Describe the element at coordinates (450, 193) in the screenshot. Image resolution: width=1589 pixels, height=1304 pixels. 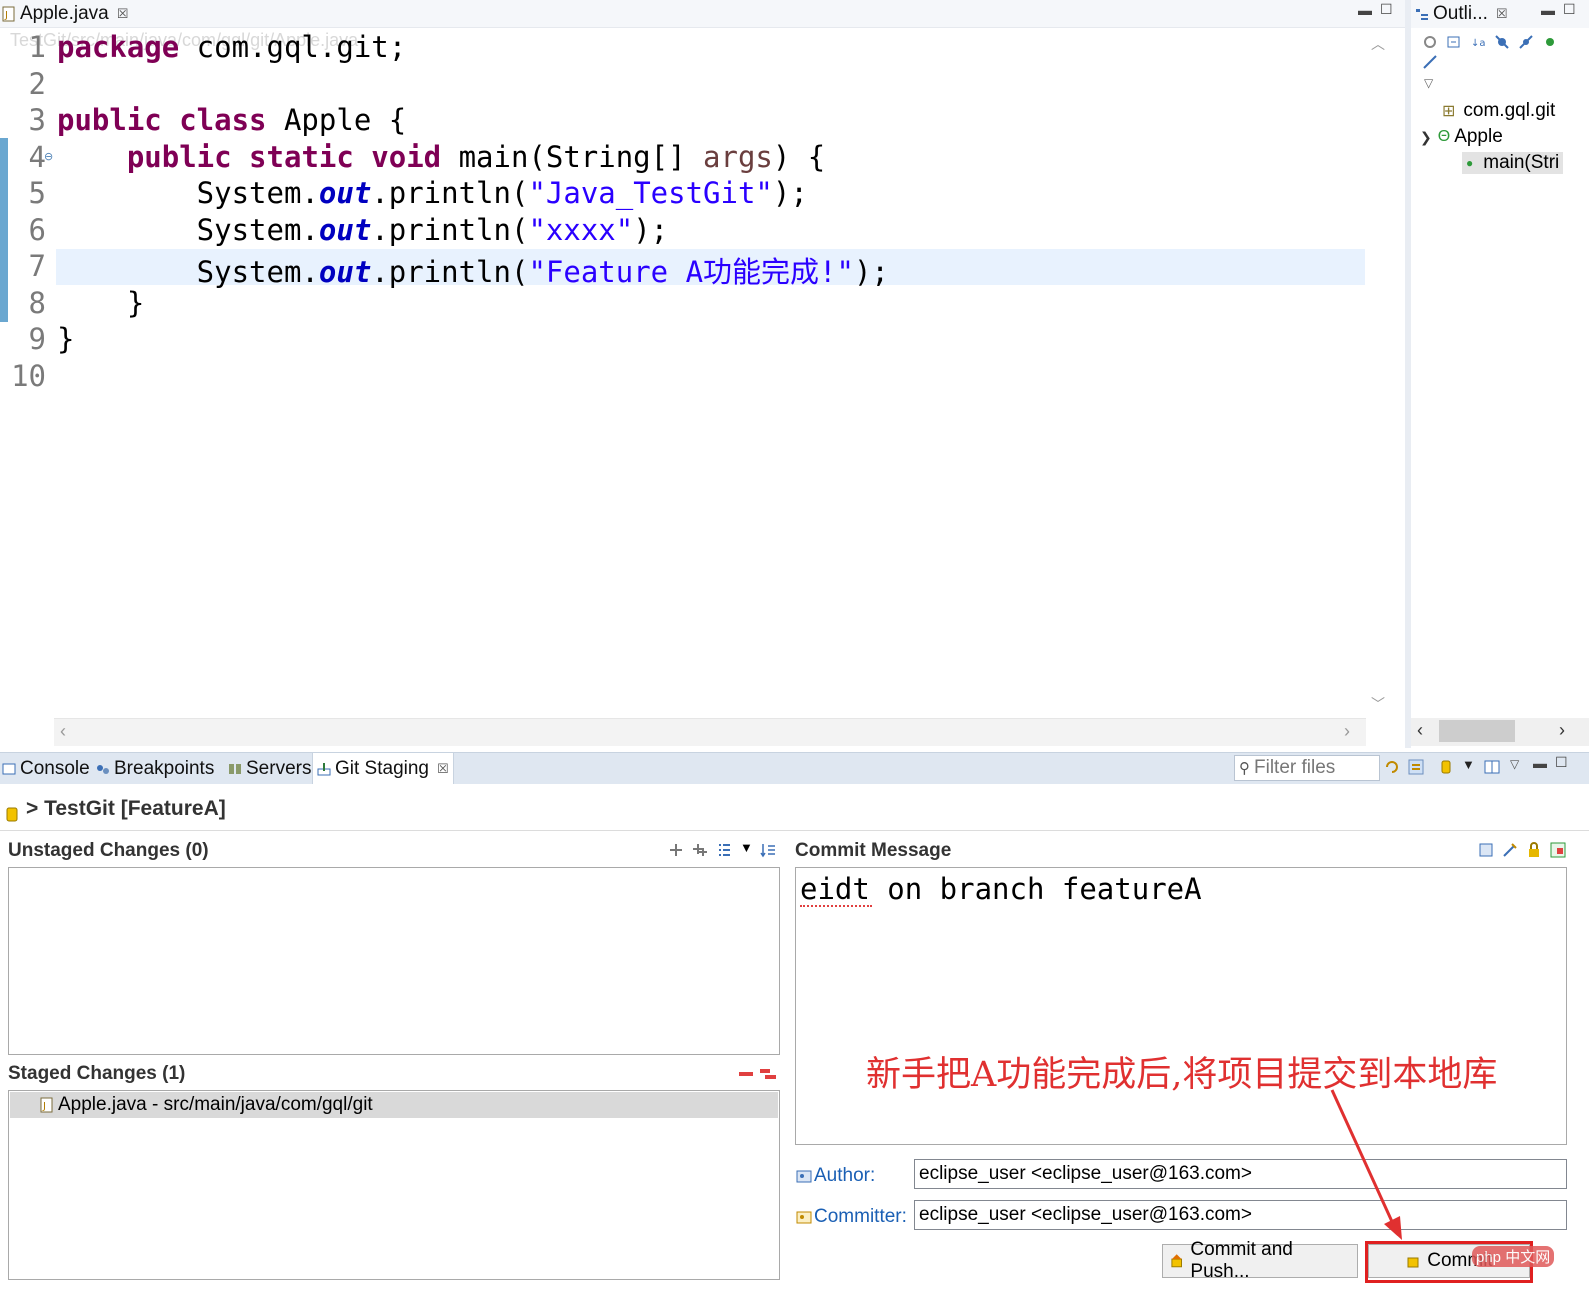
I see `code-text: .println(` at that location.